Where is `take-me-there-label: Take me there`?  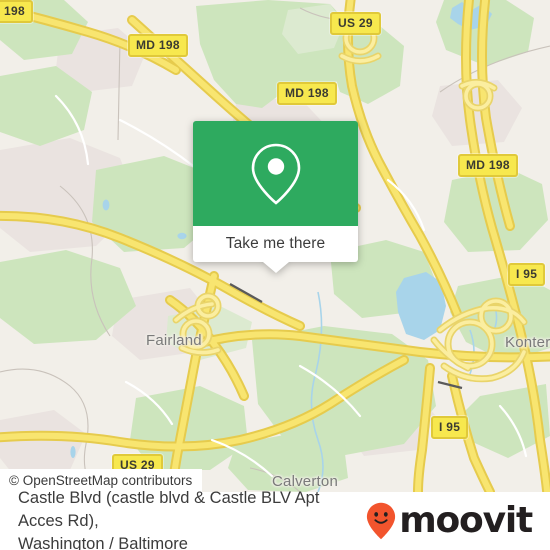
take-me-there-label: Take me there is located at coordinates (275, 243).